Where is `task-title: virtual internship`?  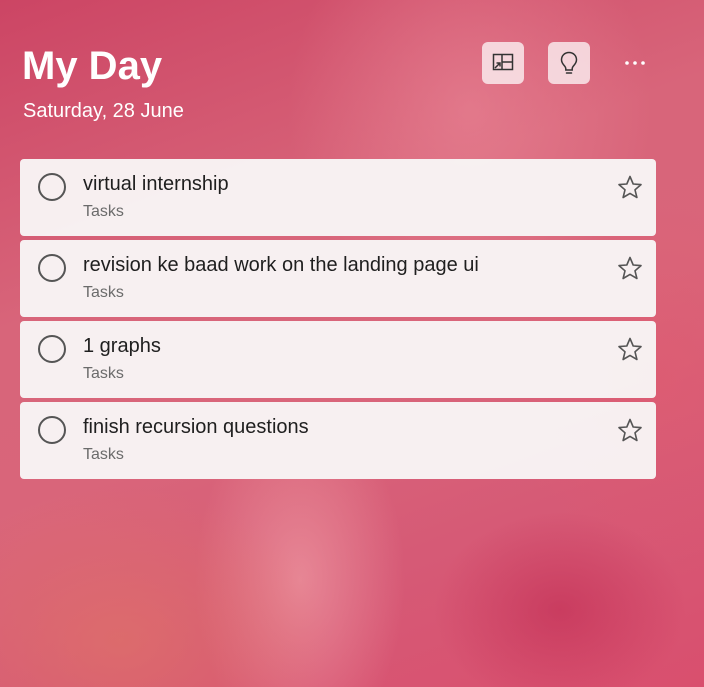
task-title: virtual internship is located at coordinates (156, 184).